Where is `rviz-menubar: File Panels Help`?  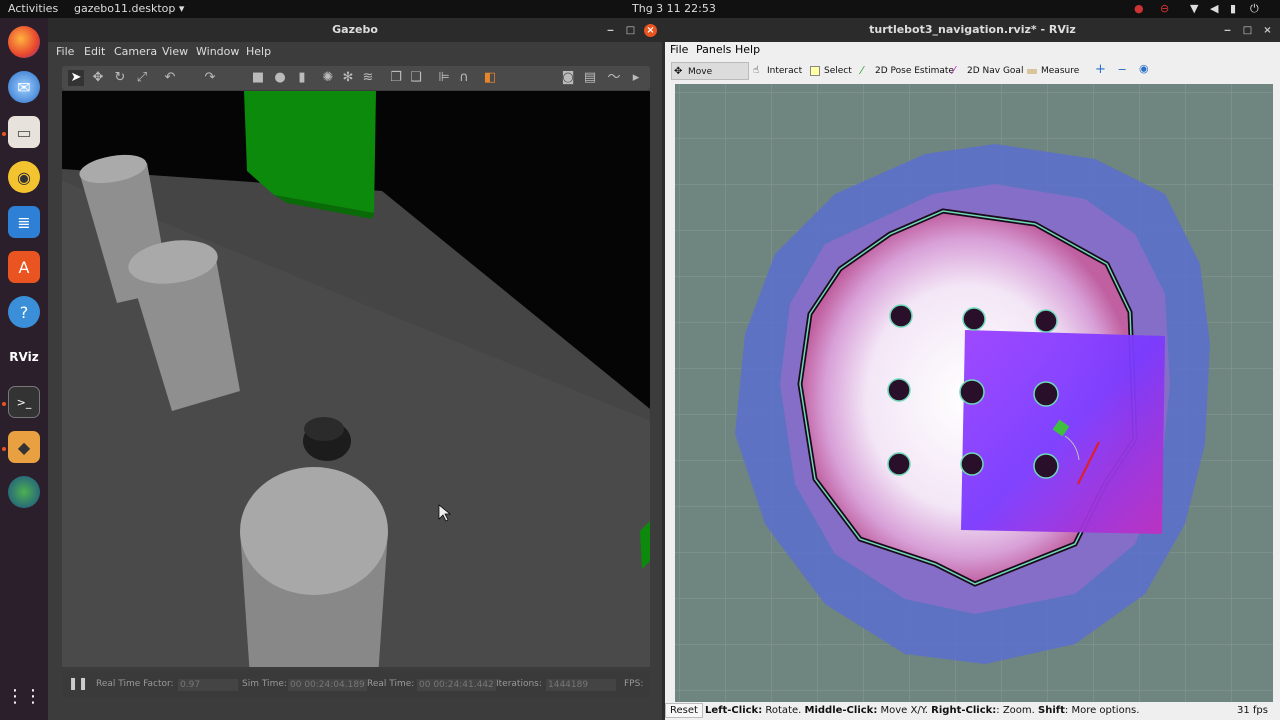 rviz-menubar: File Panels Help is located at coordinates (972, 50).